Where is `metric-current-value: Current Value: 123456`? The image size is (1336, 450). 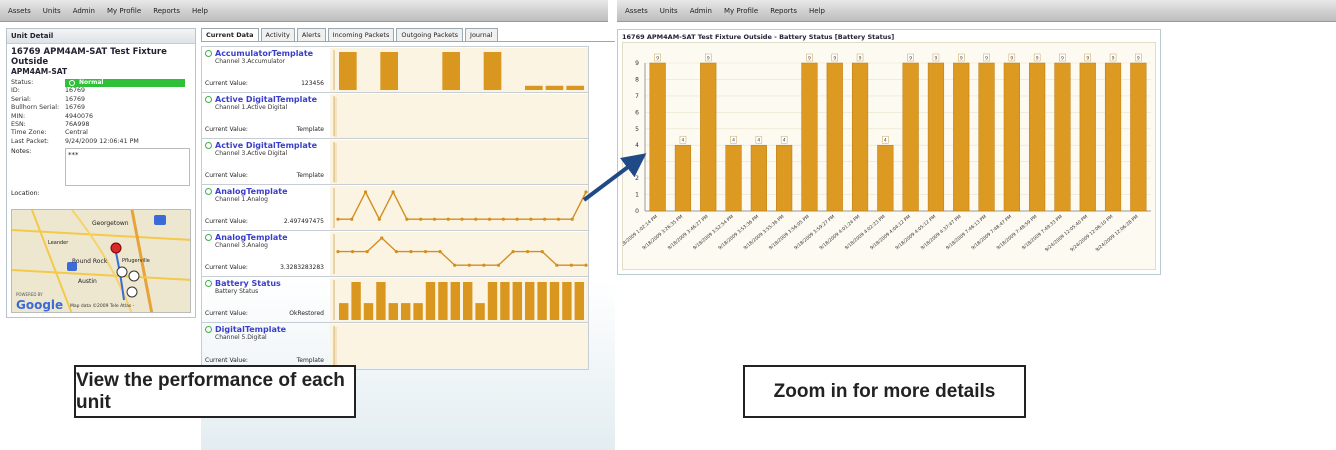
metric-current-value: Current Value: 123456 is located at coordinates (264, 83).